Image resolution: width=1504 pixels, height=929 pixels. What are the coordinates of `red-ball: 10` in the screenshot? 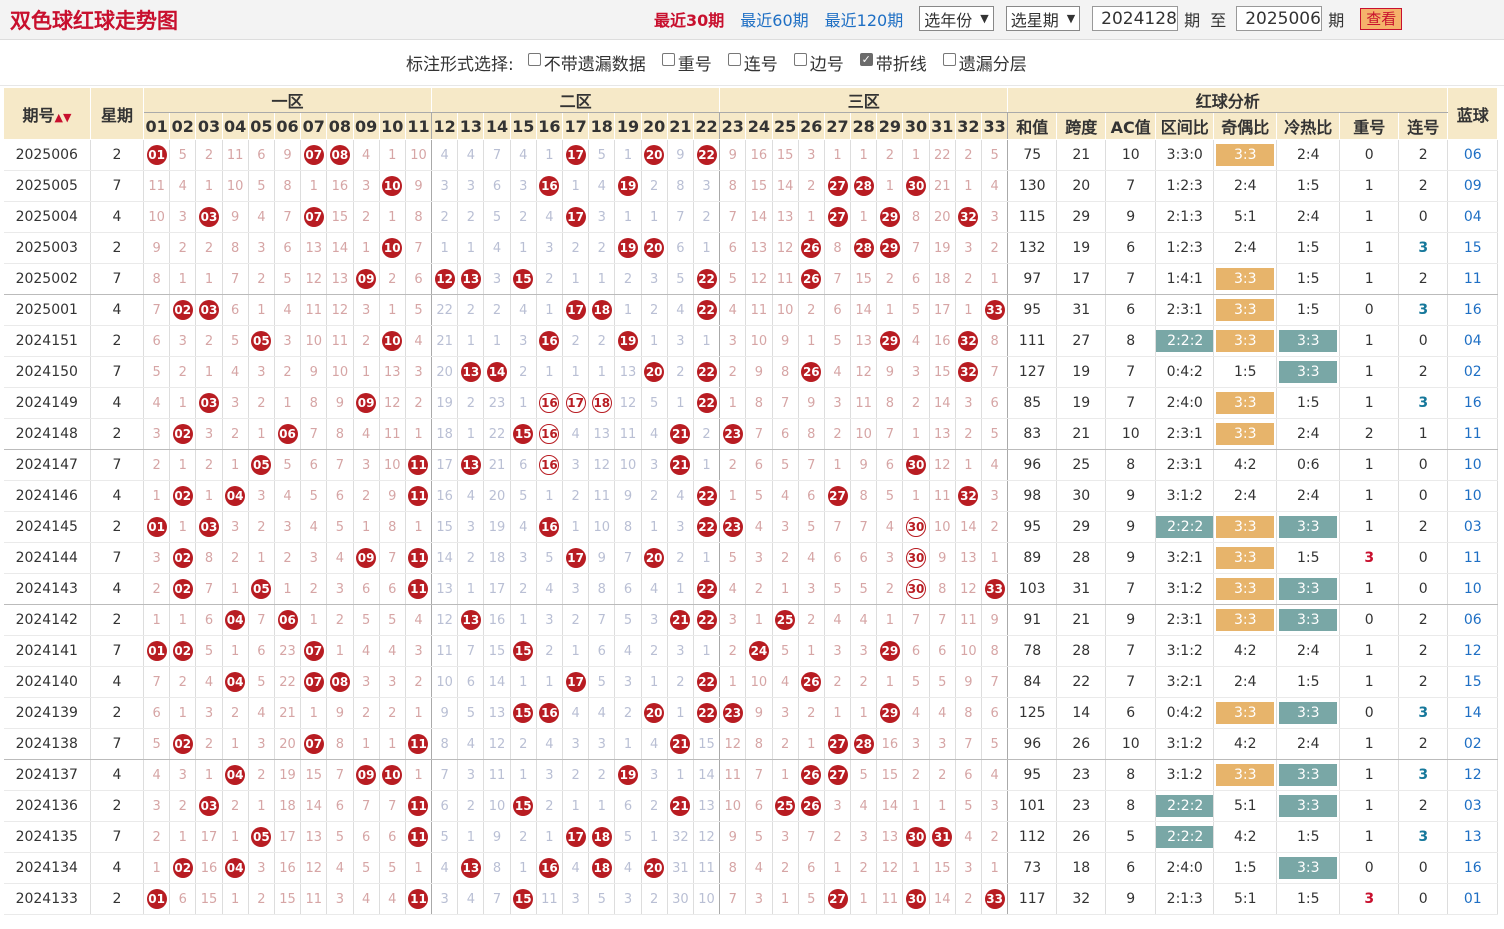 It's located at (392, 341).